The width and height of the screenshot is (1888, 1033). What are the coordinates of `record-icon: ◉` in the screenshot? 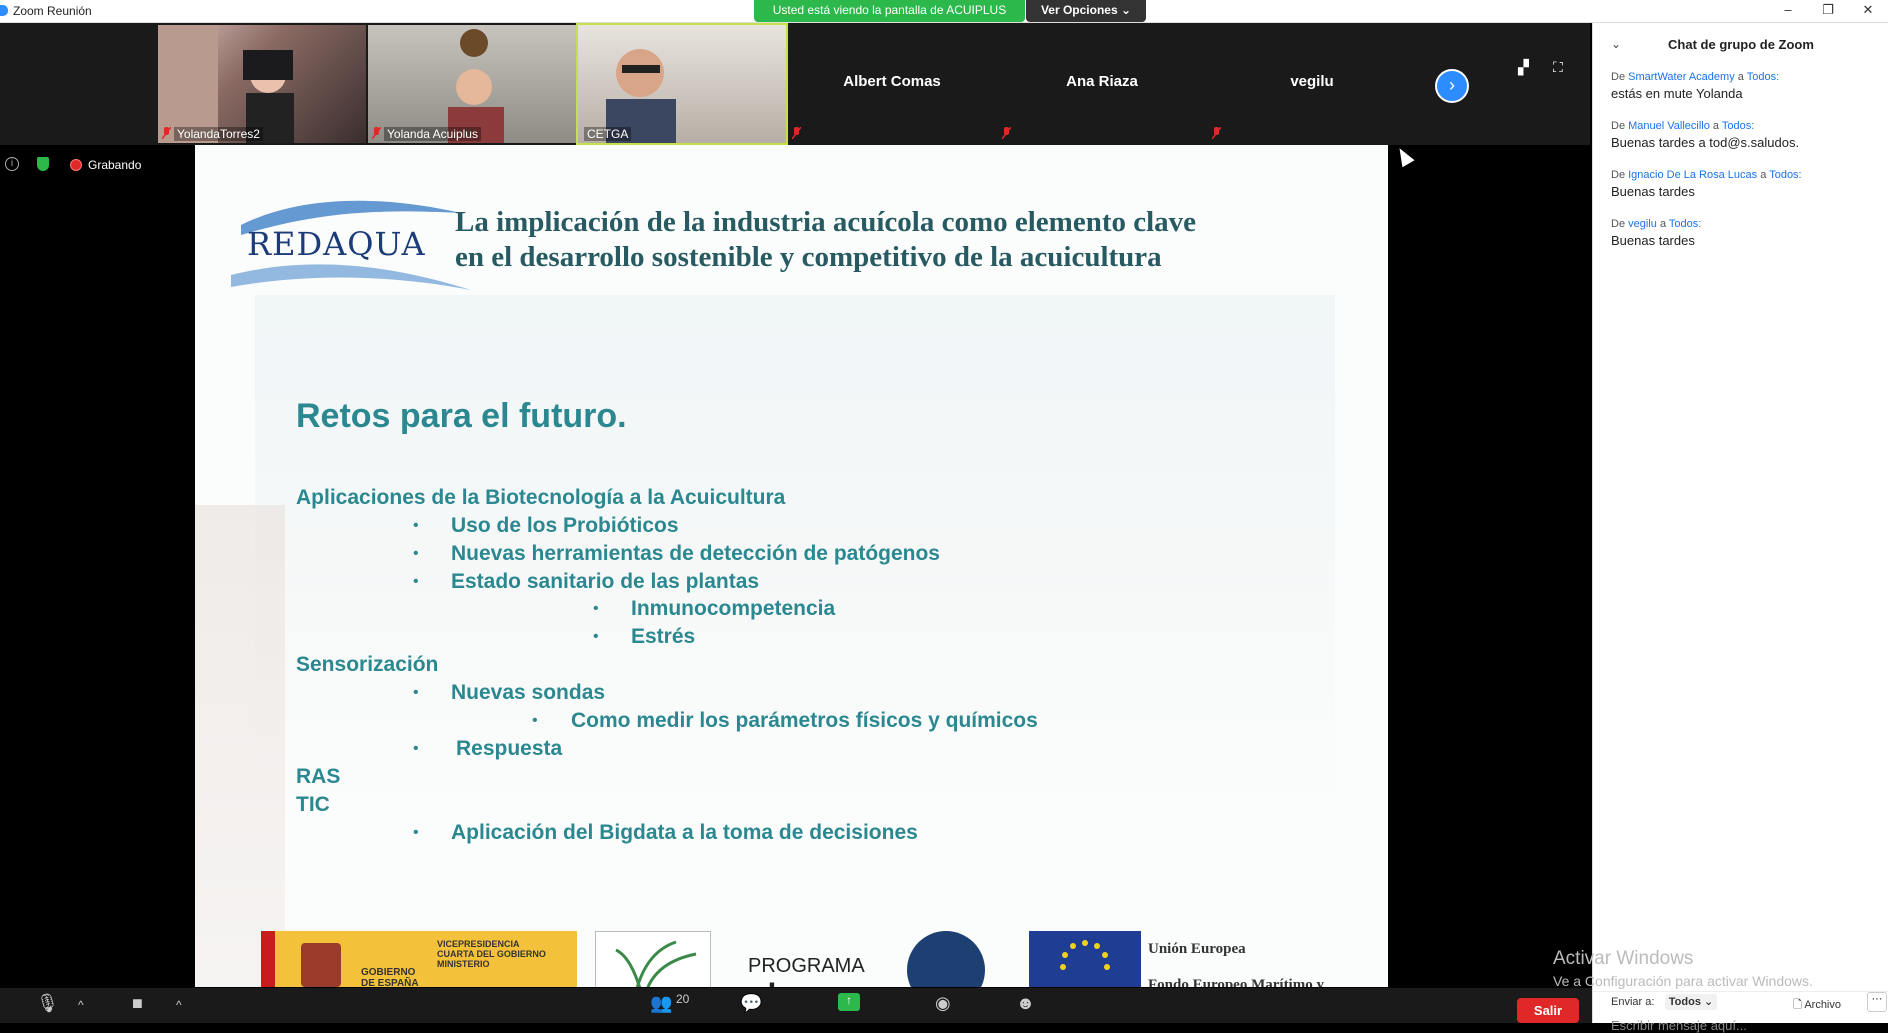 It's located at (943, 1003).